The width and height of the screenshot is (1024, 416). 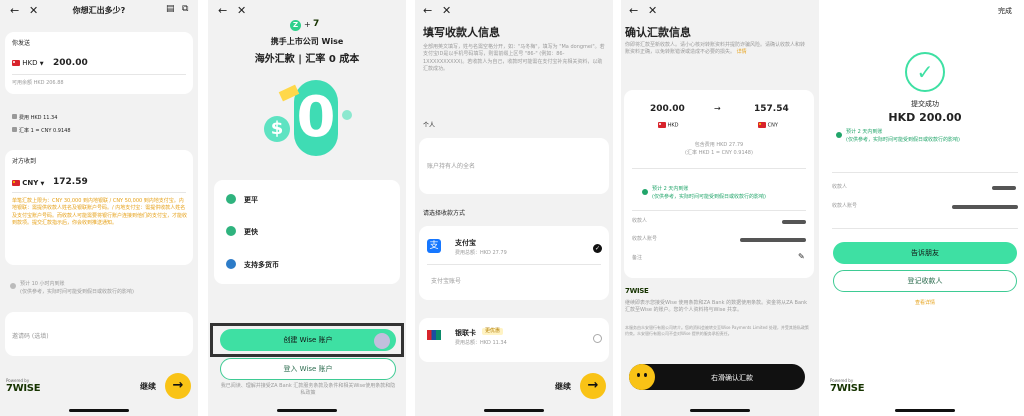 What do you see at coordinates (667, 109) in the screenshot?
I see `from-amount: 200.00` at bounding box center [667, 109].